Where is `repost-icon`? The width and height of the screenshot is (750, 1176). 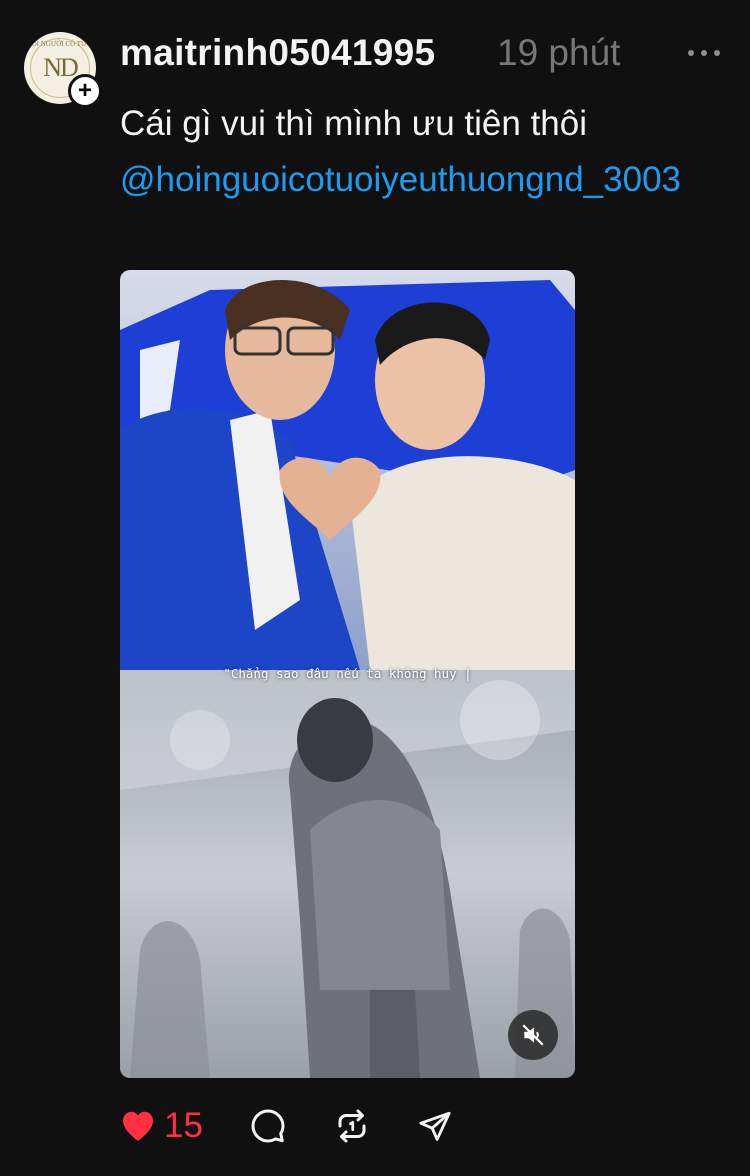
repost-icon is located at coordinates (352, 1126).